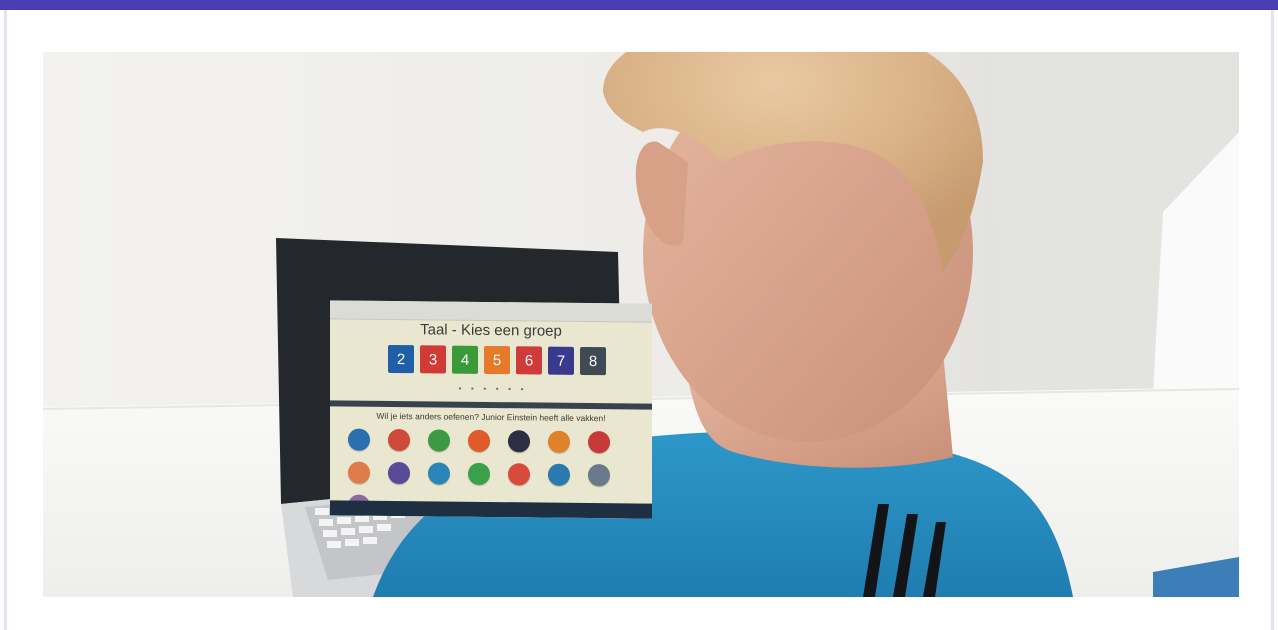  What do you see at coordinates (433, 359) in the screenshot?
I see `grade-button-3: 3` at bounding box center [433, 359].